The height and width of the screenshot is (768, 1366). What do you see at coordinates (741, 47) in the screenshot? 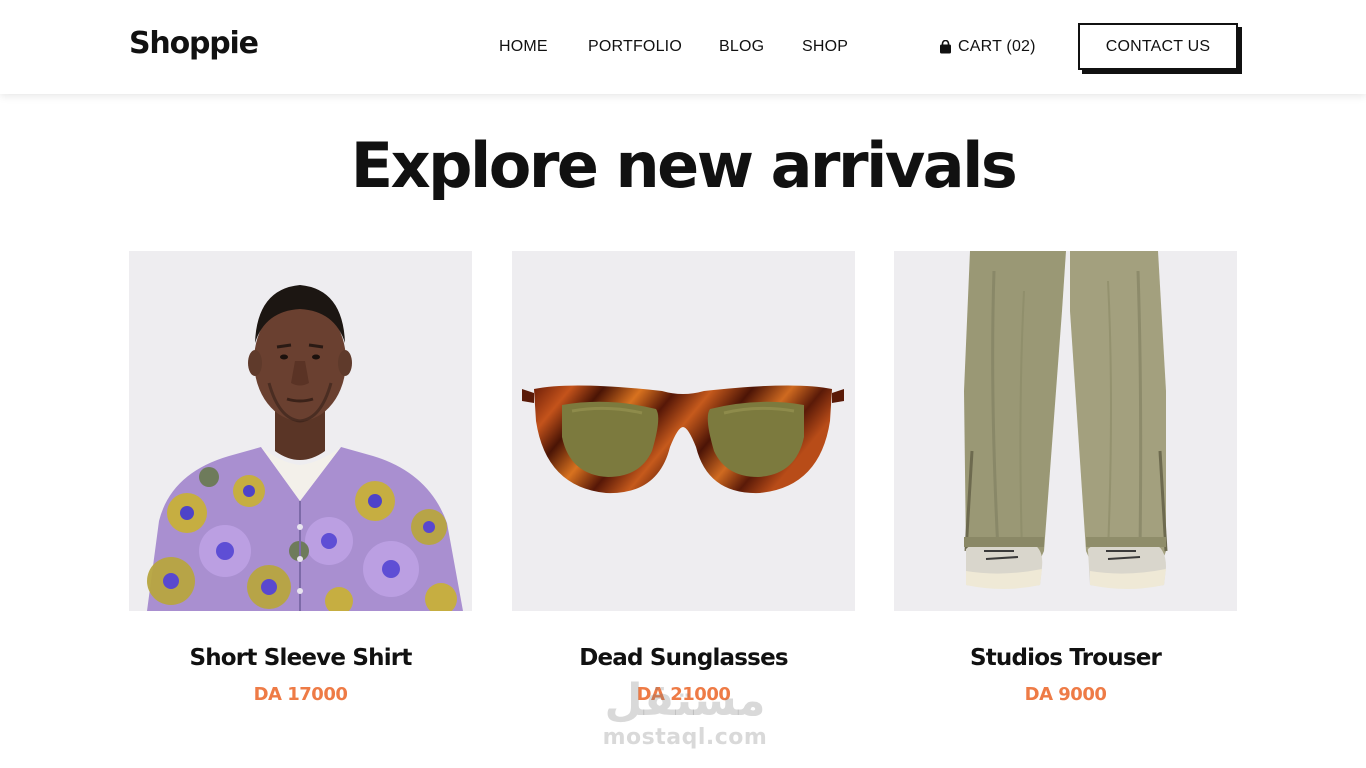
I see `nav-blog: BLOG` at bounding box center [741, 47].